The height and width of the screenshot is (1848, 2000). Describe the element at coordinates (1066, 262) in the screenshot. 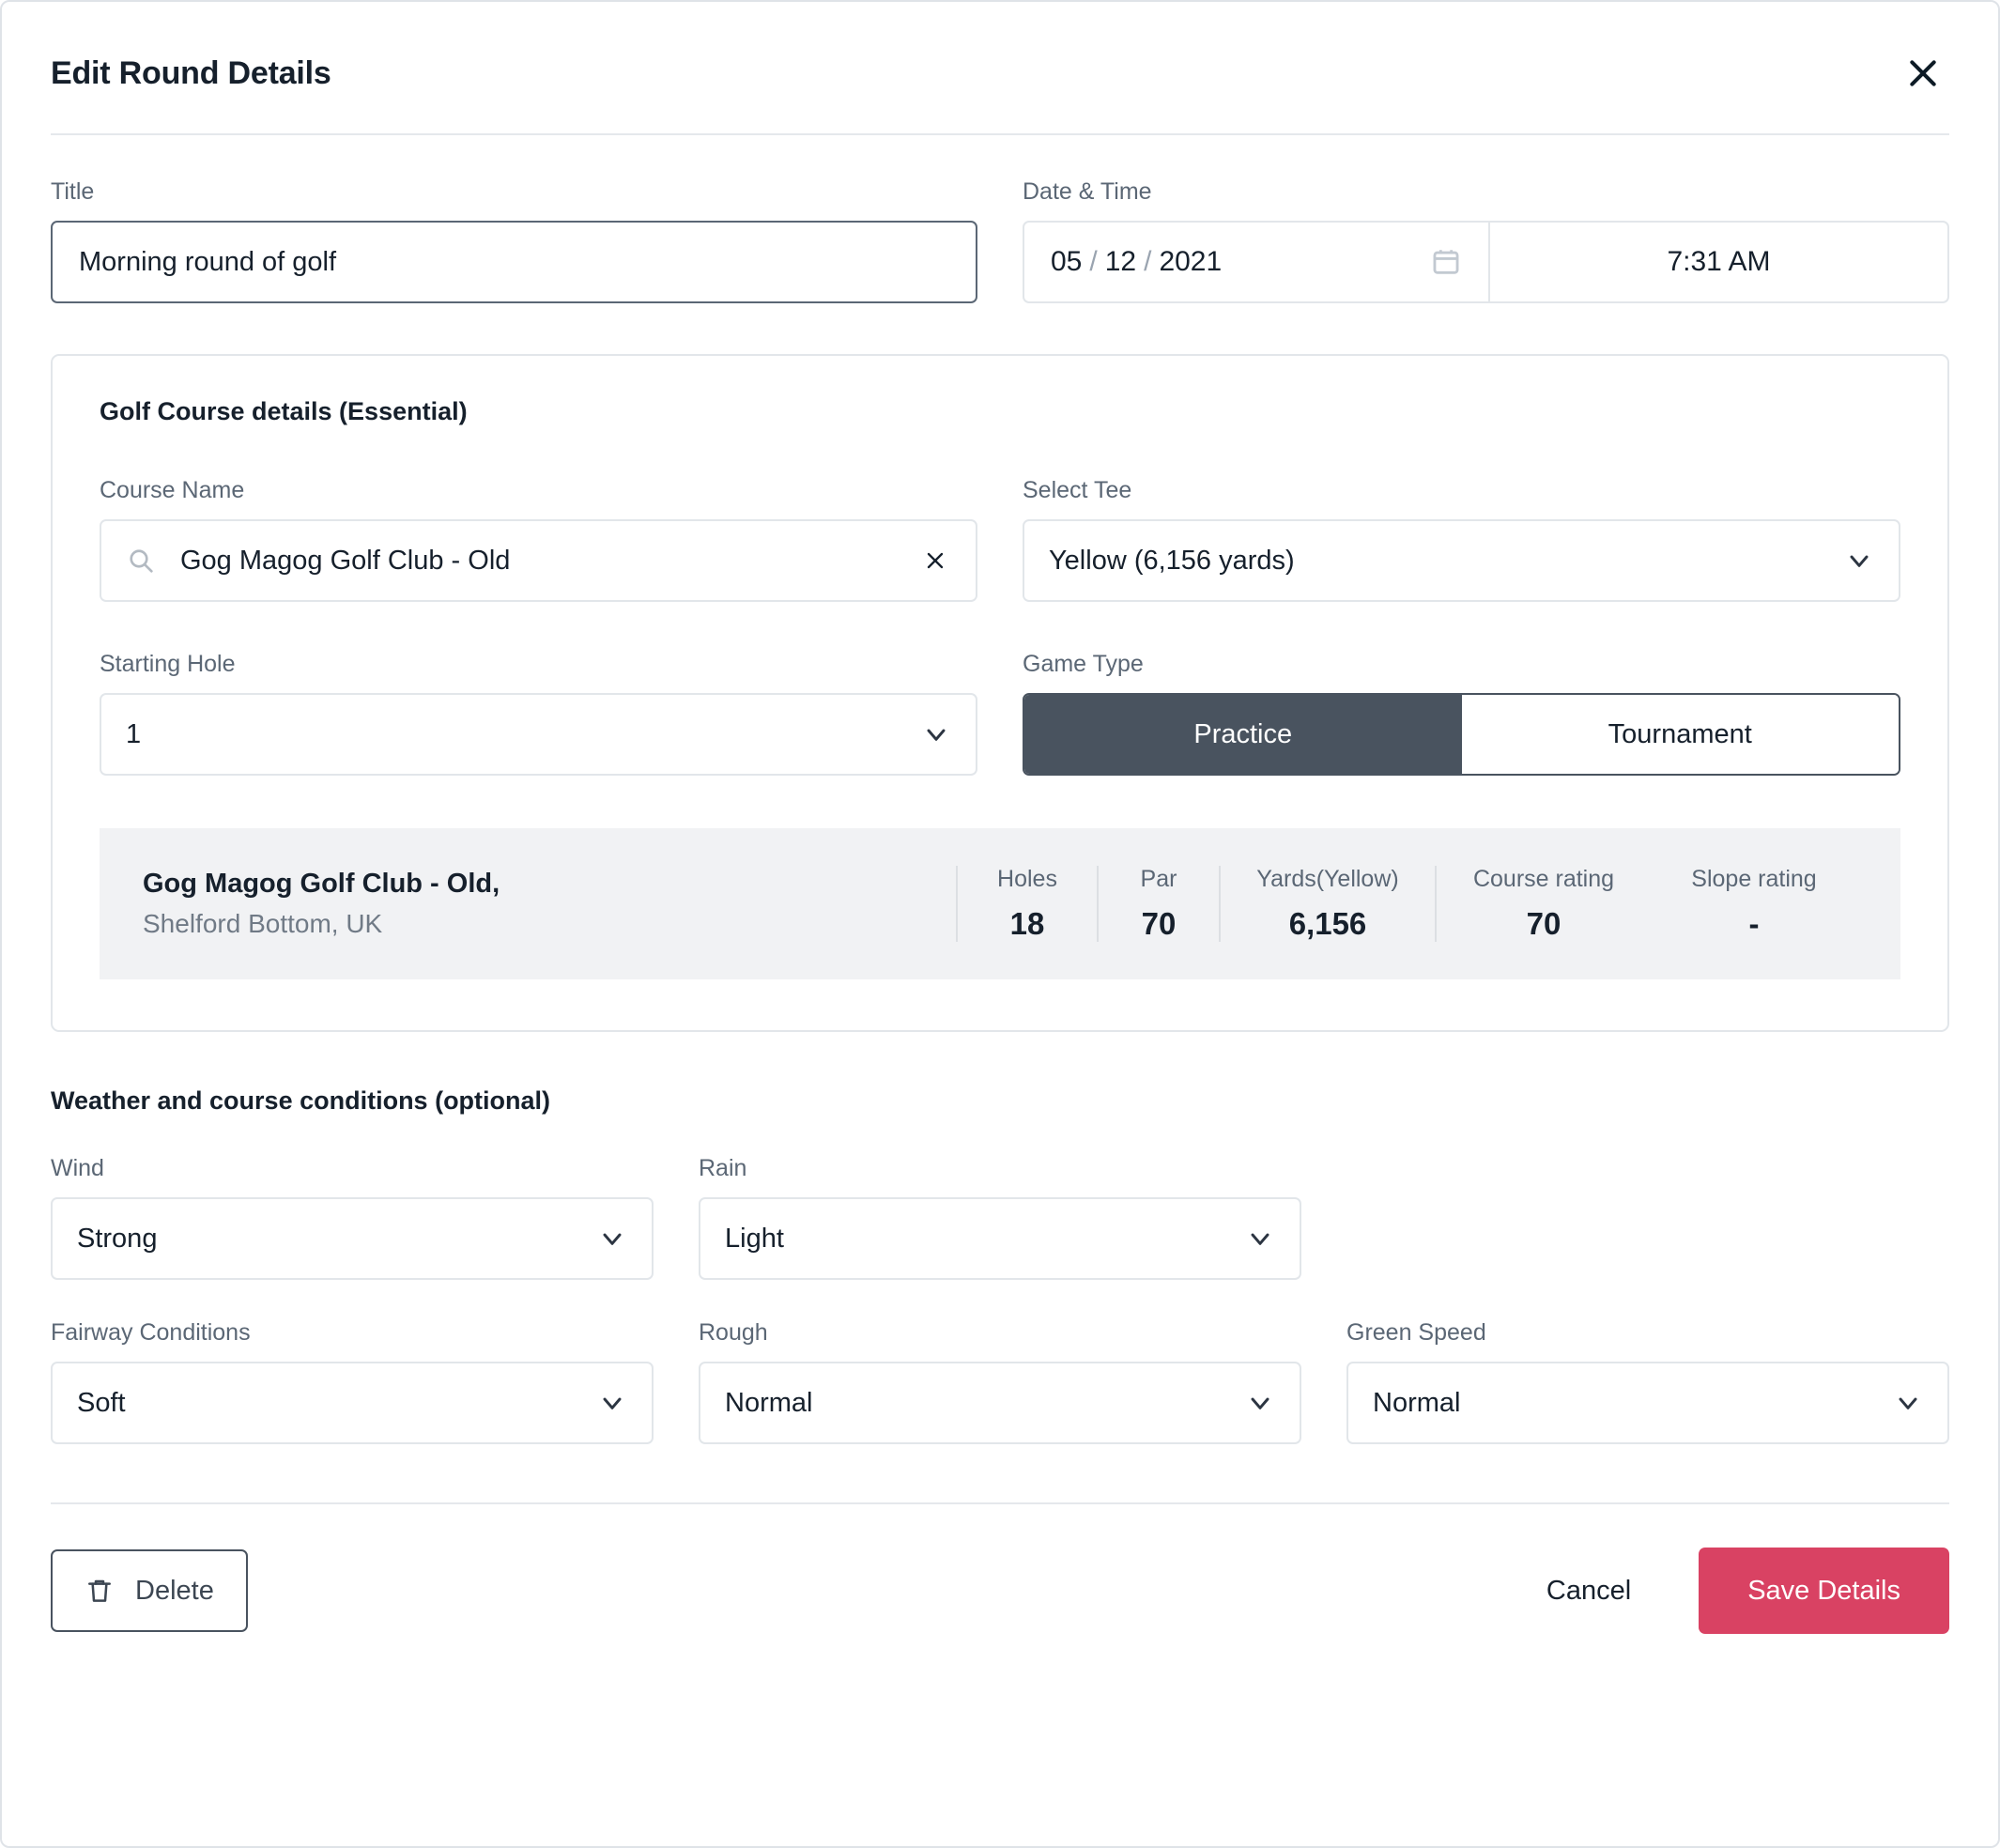

I see `date-month: 05` at that location.